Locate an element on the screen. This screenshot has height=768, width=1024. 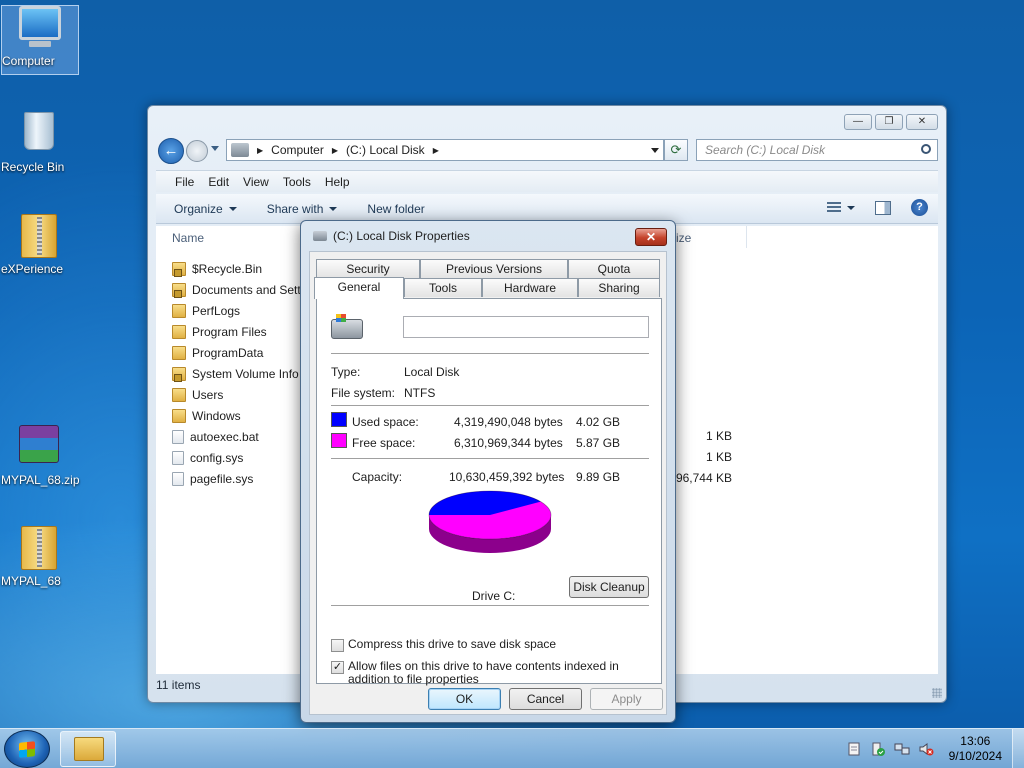
disk-usage-pie-chart is located at coordinates (490, 521).